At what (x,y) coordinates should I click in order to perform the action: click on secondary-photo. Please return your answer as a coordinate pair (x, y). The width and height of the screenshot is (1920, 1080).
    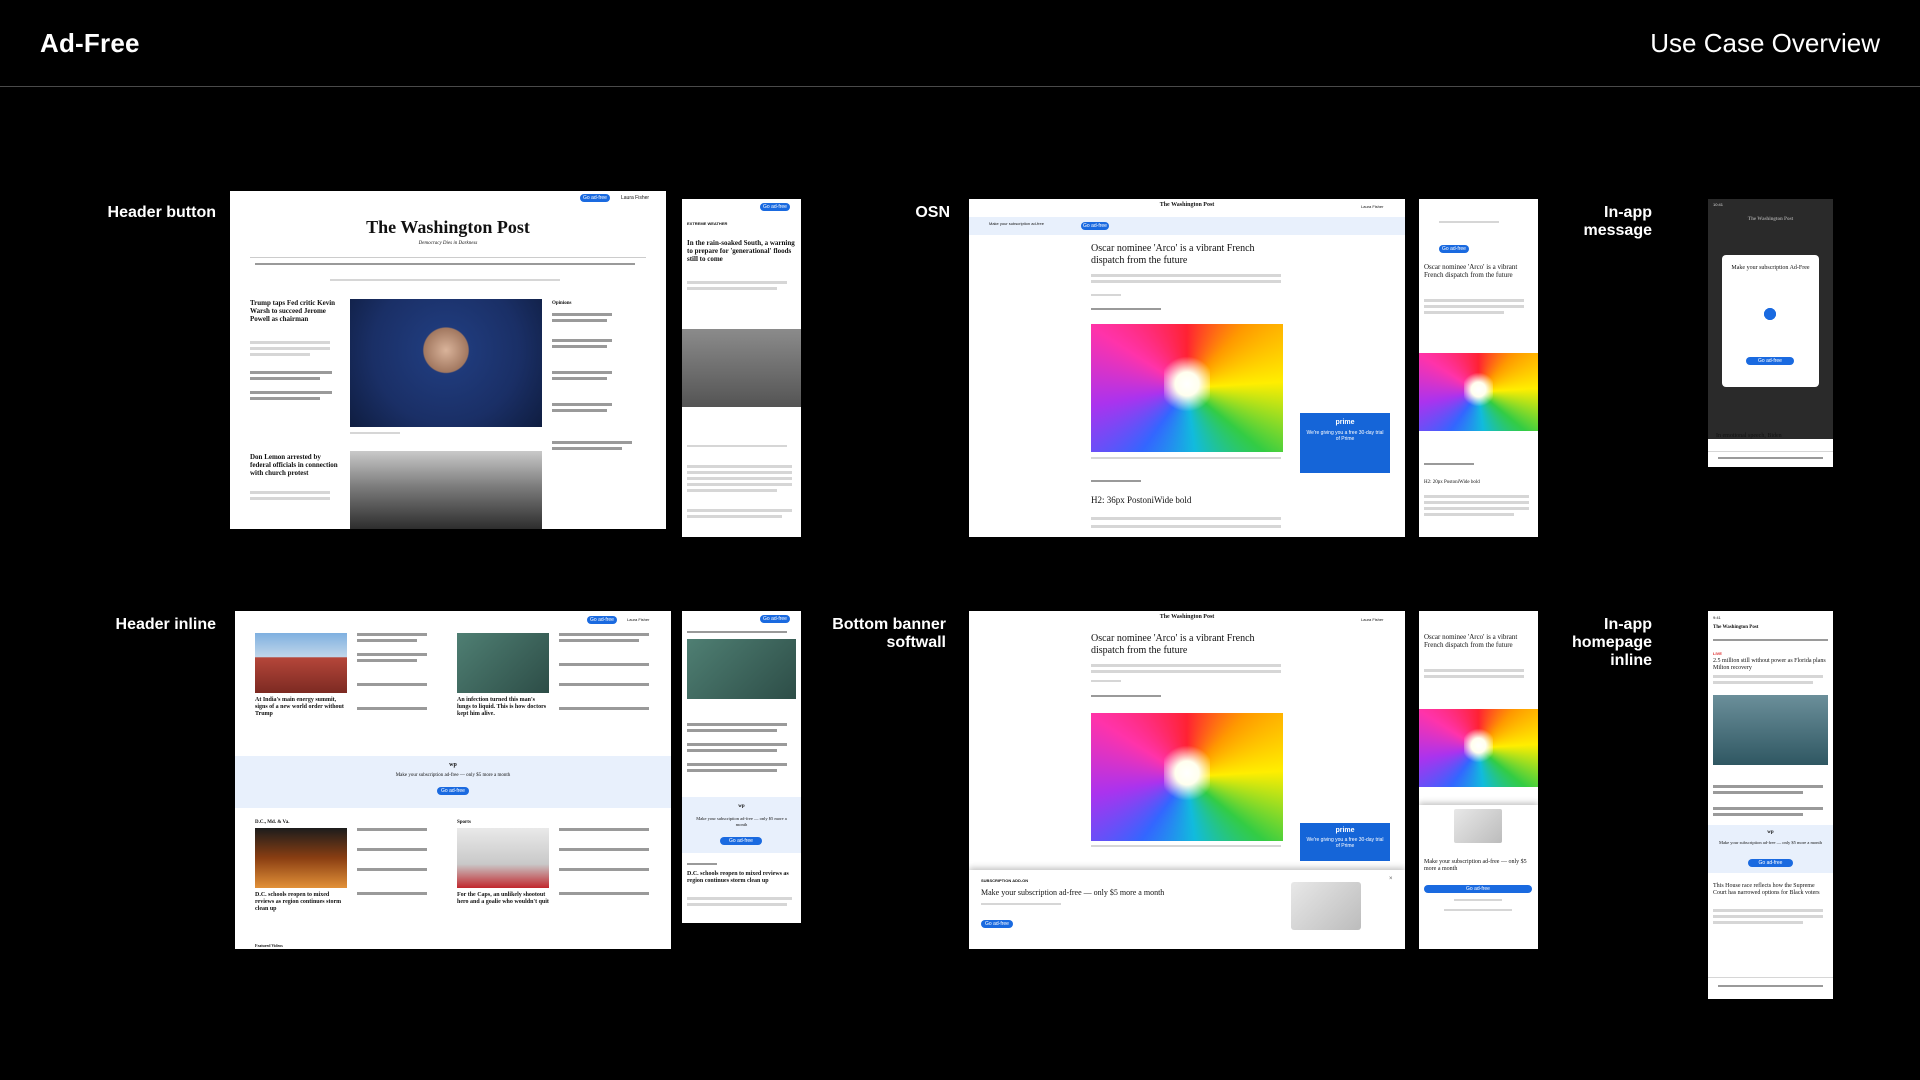
    Looking at the image, I should click on (446, 490).